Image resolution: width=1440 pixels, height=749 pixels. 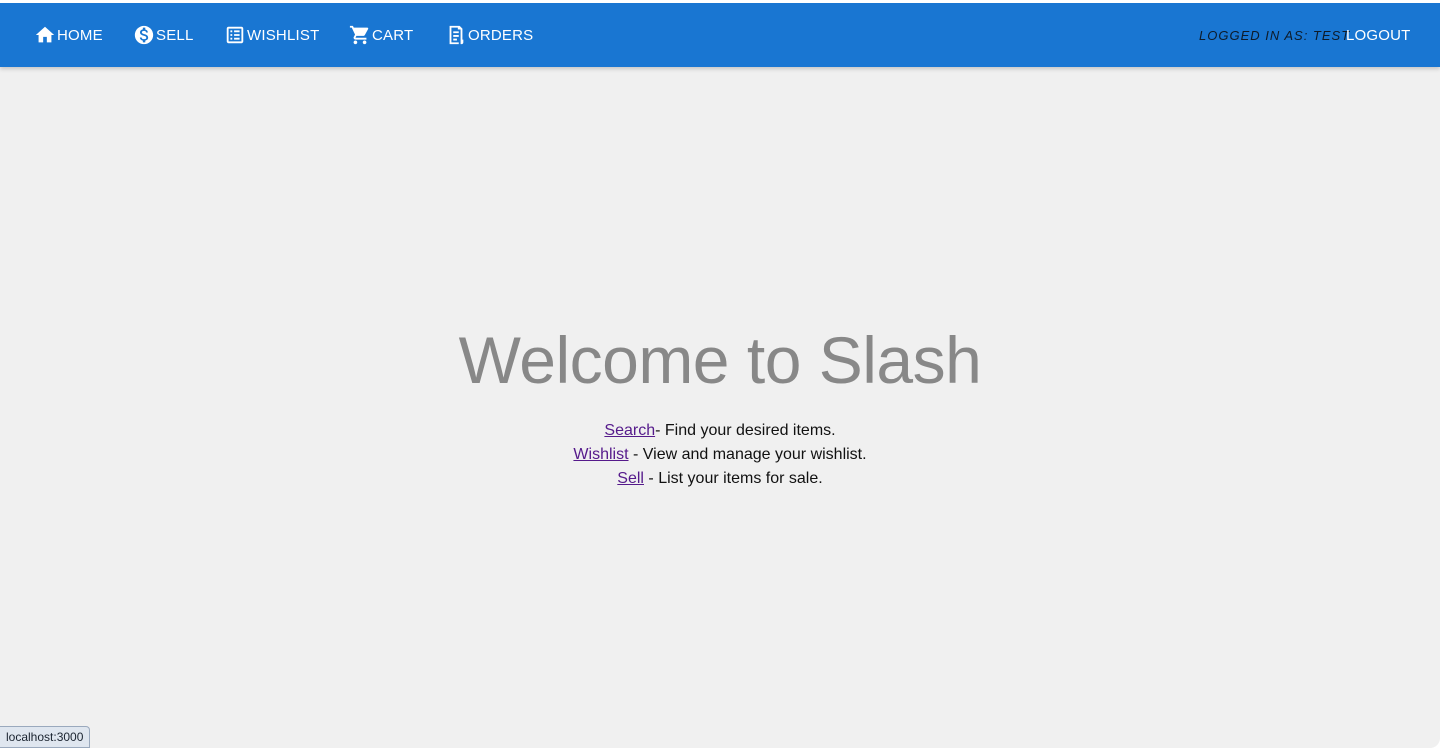 I want to click on nav-sell: SELL, so click(x=163, y=35).